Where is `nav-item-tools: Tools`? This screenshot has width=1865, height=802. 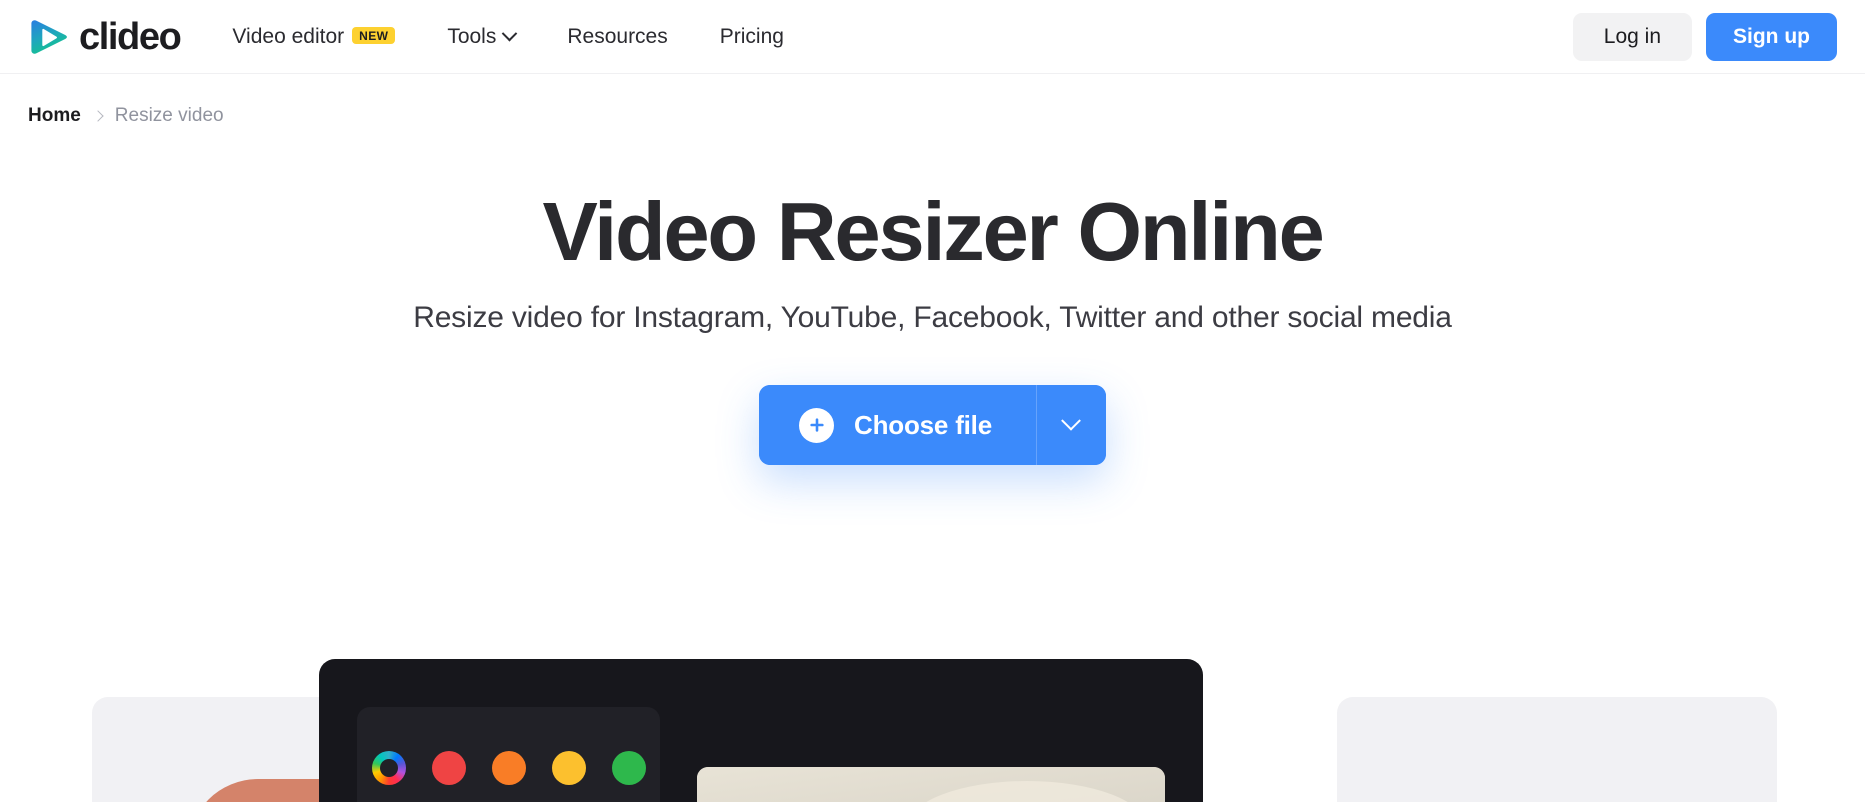 nav-item-tools: Tools is located at coordinates (481, 37).